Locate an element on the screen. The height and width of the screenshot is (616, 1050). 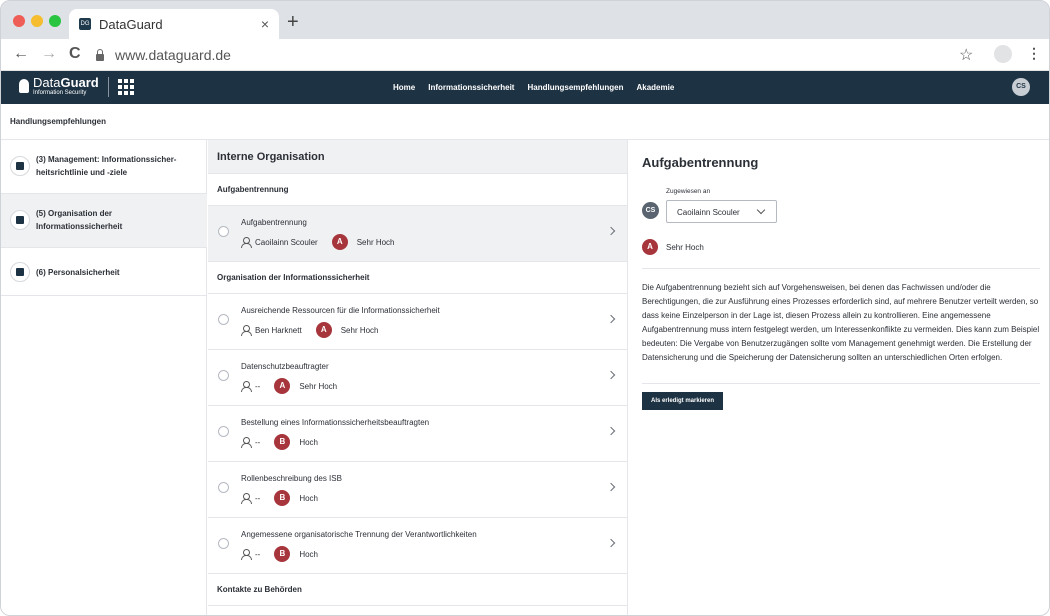
detail-title: Aufgabentrennung is located at coordinates (700, 162).